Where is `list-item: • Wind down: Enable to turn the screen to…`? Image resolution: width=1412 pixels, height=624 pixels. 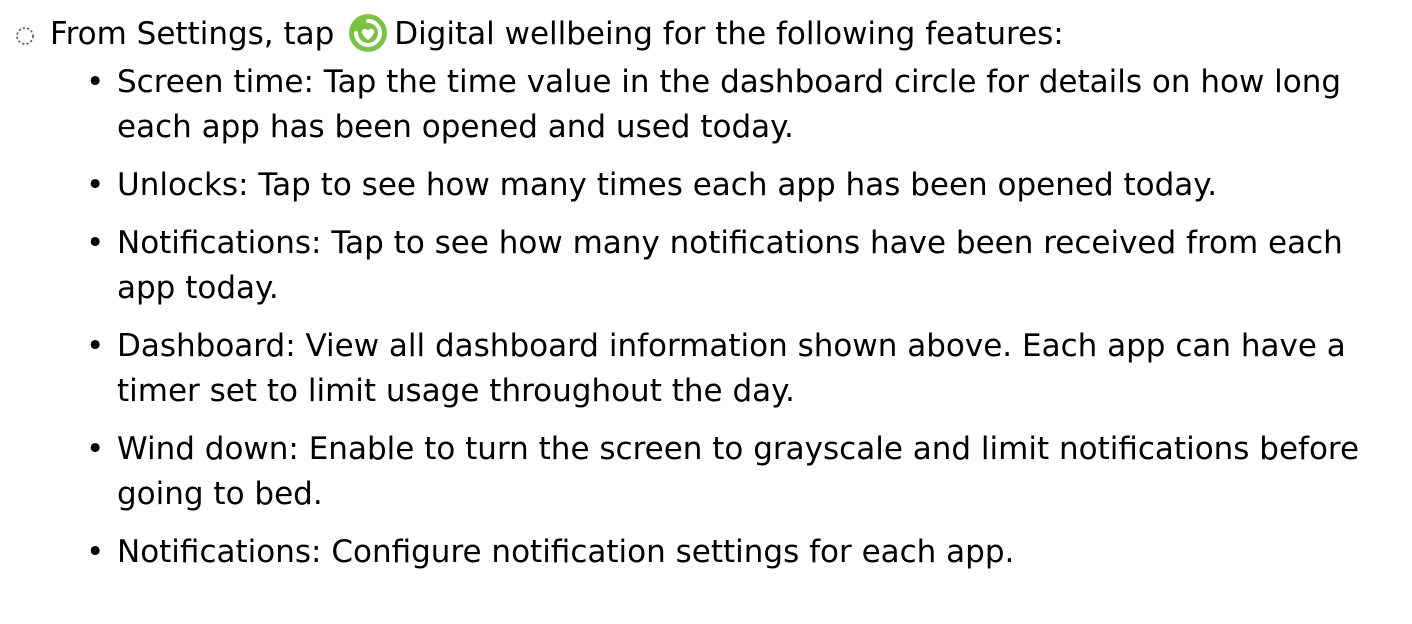
list-item: • Wind down: Enable to turn the screen to… is located at coordinates (741, 472).